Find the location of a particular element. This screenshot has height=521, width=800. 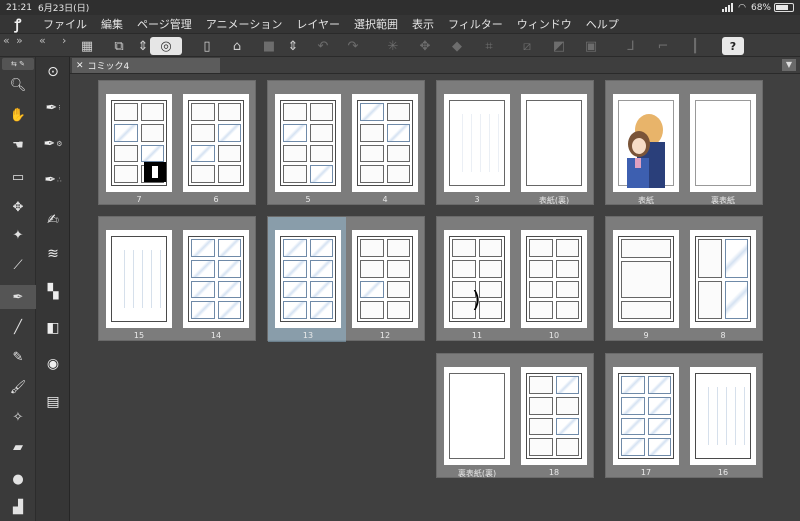

menu-animation: アニメーション is located at coordinates (244, 24).